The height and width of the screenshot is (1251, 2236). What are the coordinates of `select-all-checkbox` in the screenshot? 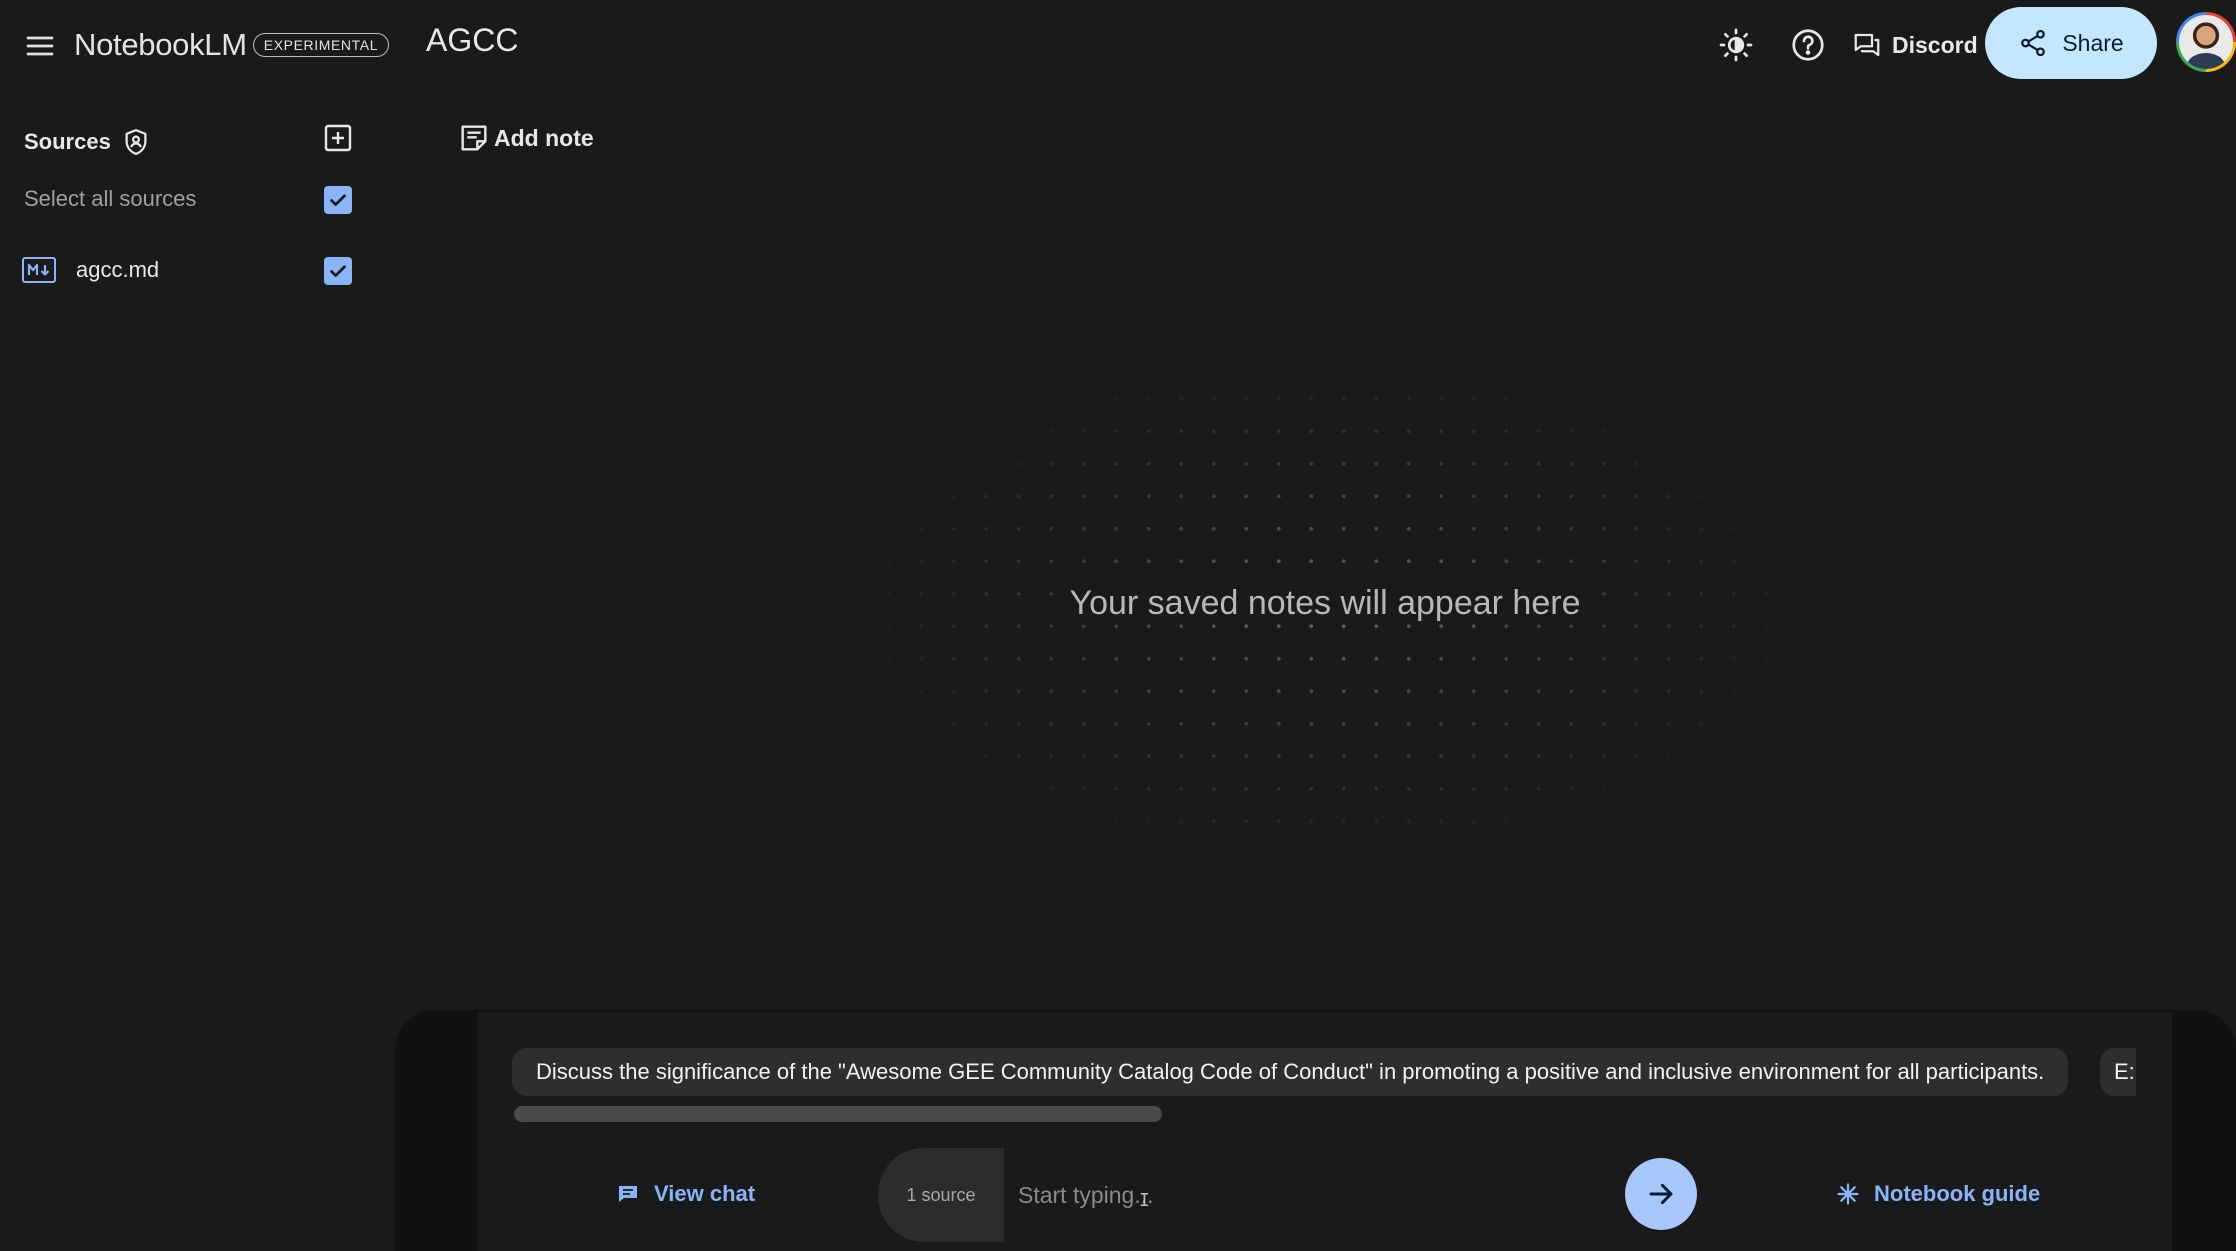 It's located at (338, 200).